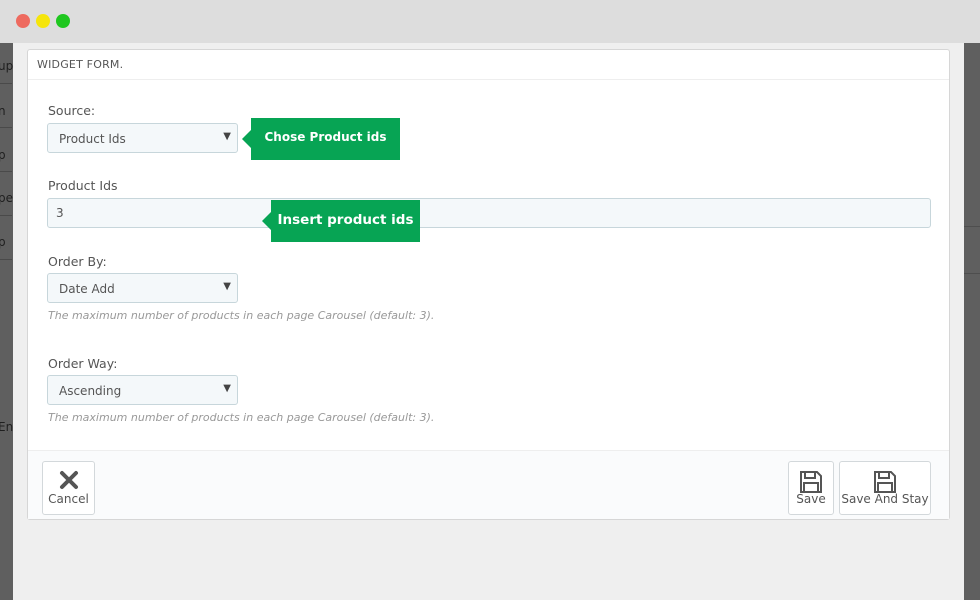  I want to click on order-way-select-value: Ascending, so click(90, 391).